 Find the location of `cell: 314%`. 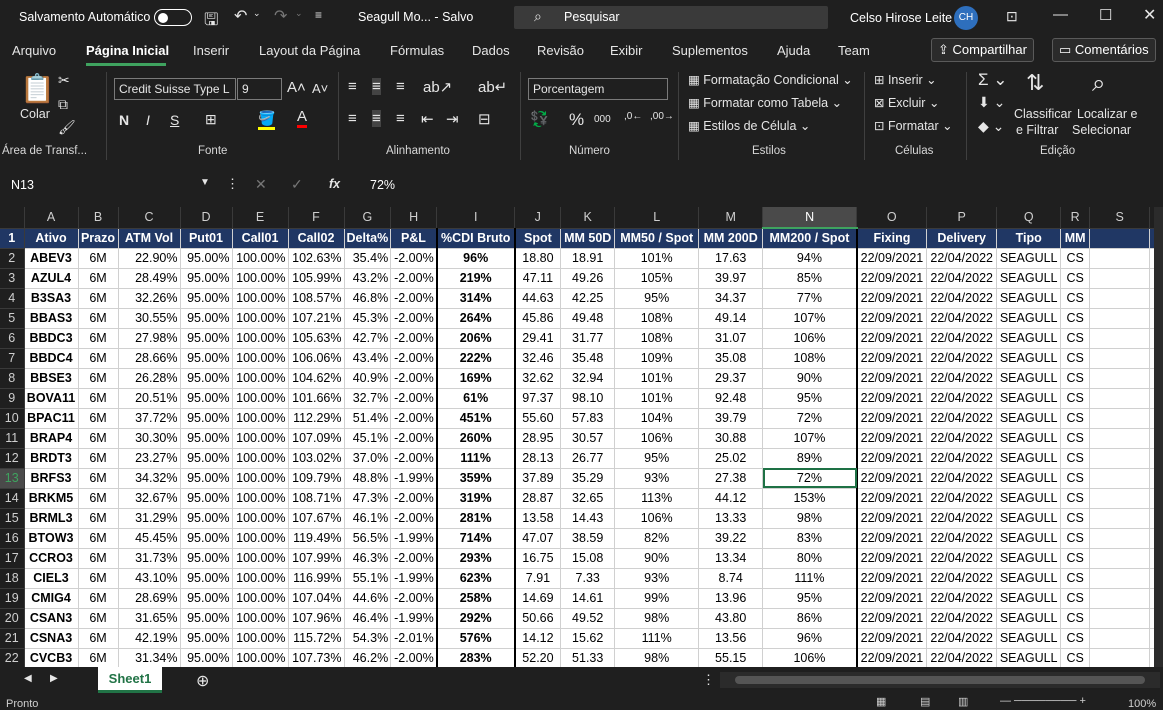

cell: 314% is located at coordinates (475, 298).